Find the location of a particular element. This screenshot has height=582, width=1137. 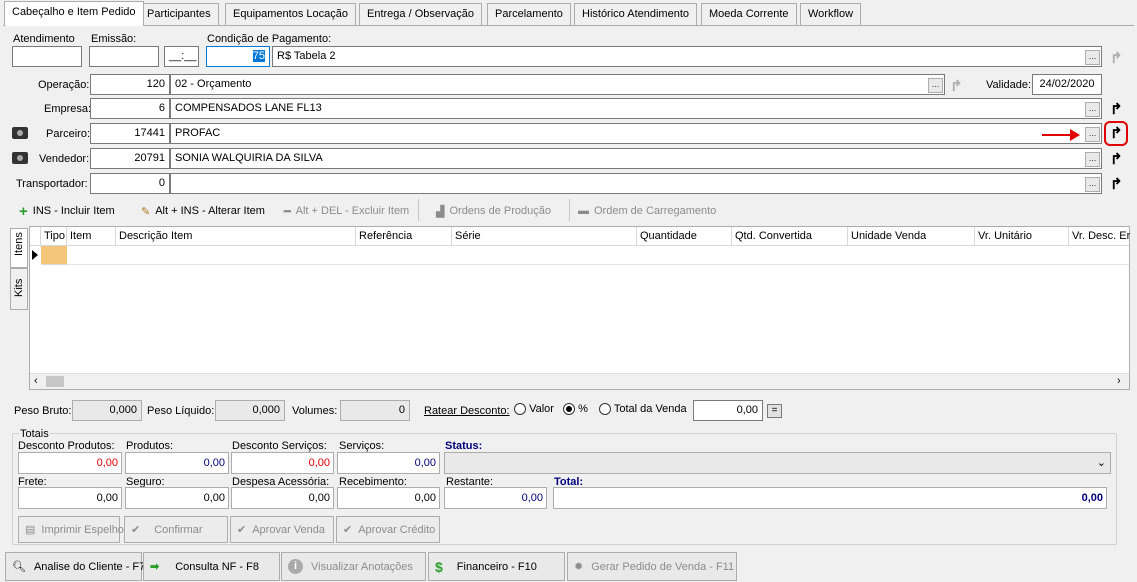

desconto-servicos-field: 0,00 is located at coordinates (282, 463).